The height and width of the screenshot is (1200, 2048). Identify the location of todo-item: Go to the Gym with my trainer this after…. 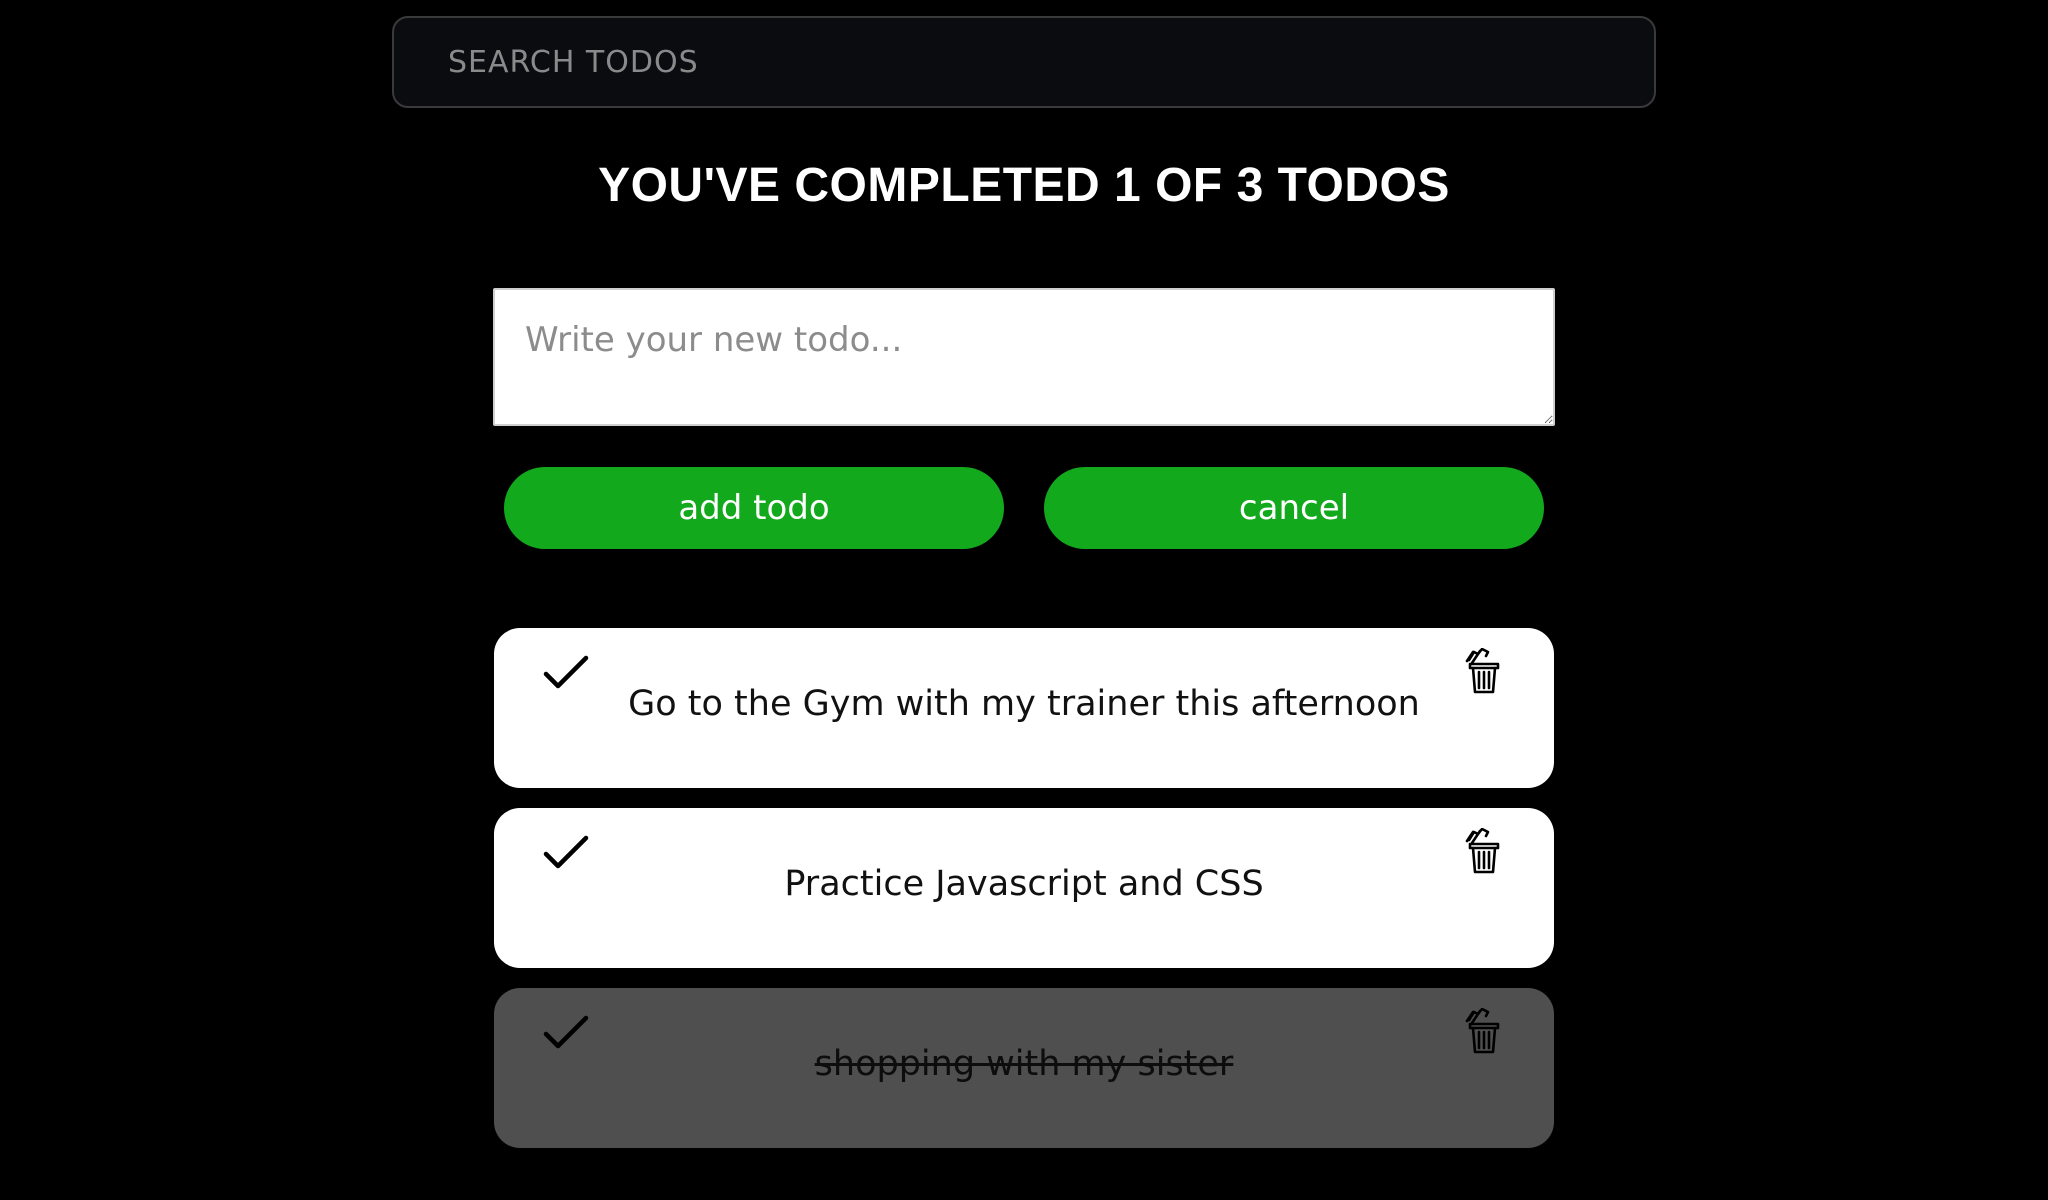
(1024, 708).